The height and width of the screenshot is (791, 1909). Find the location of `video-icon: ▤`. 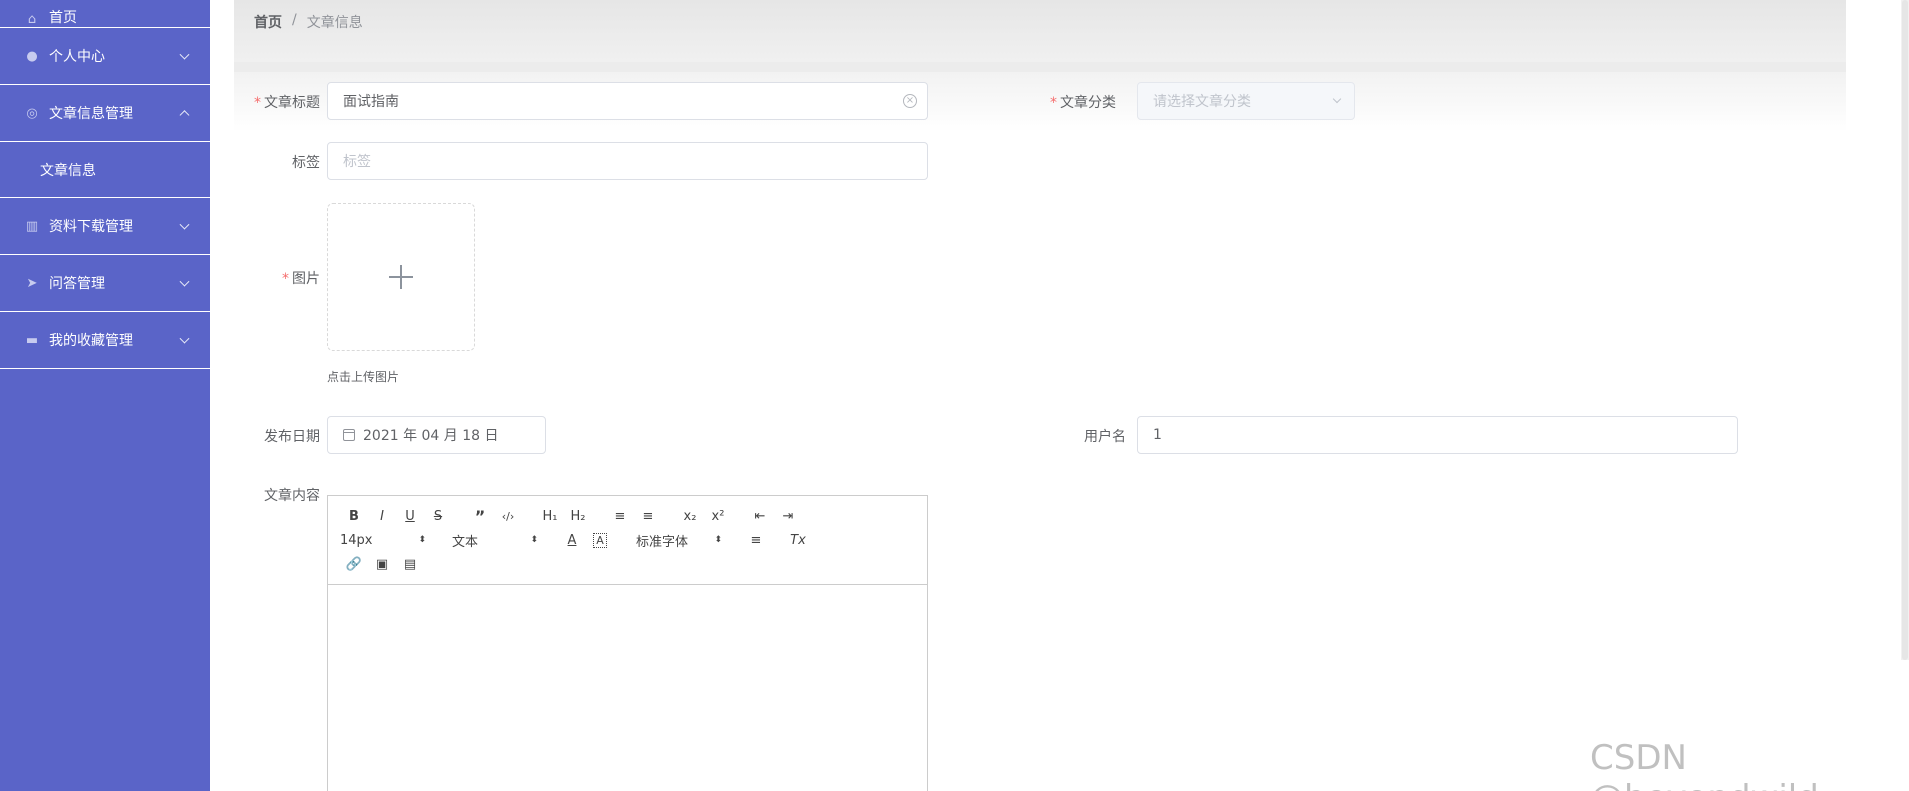

video-icon: ▤ is located at coordinates (410, 564).